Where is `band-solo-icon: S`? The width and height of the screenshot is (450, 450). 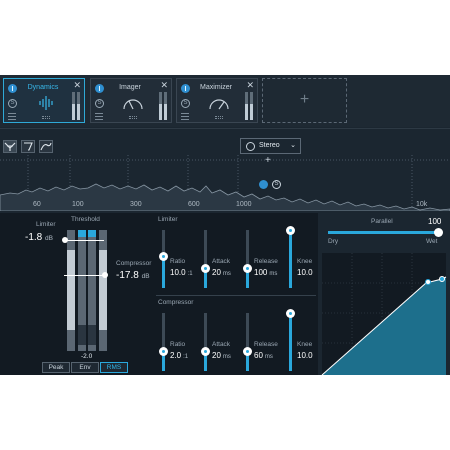 band-solo-icon: S is located at coordinates (276, 184).